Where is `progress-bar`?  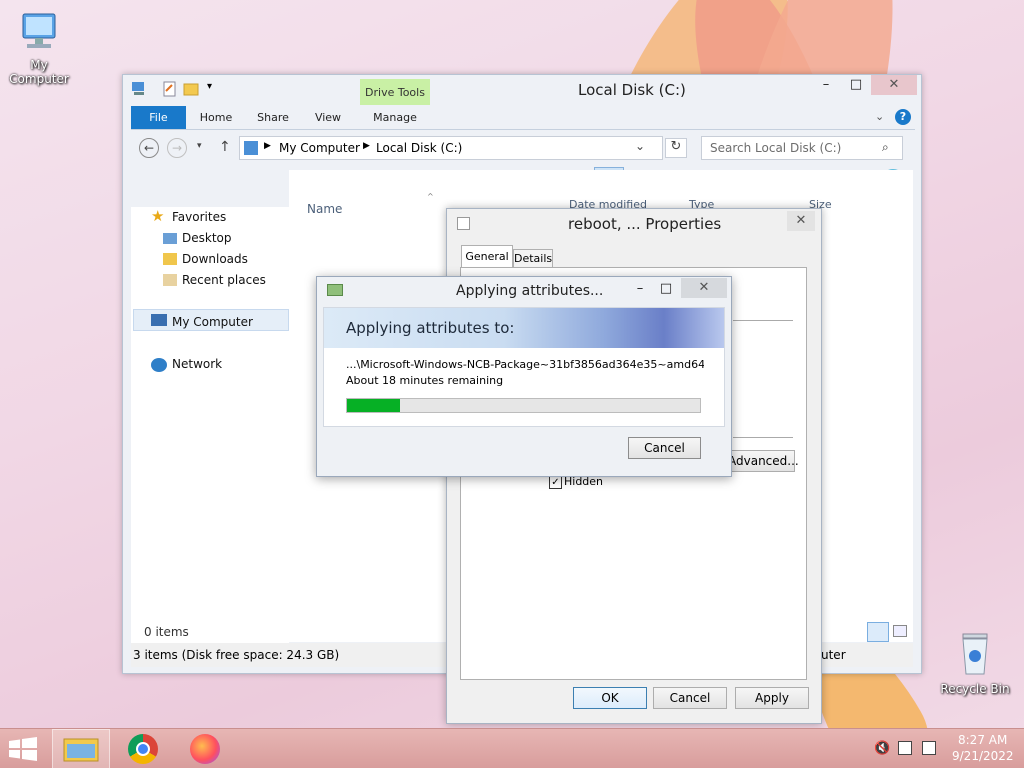
progress-bar is located at coordinates (523, 405).